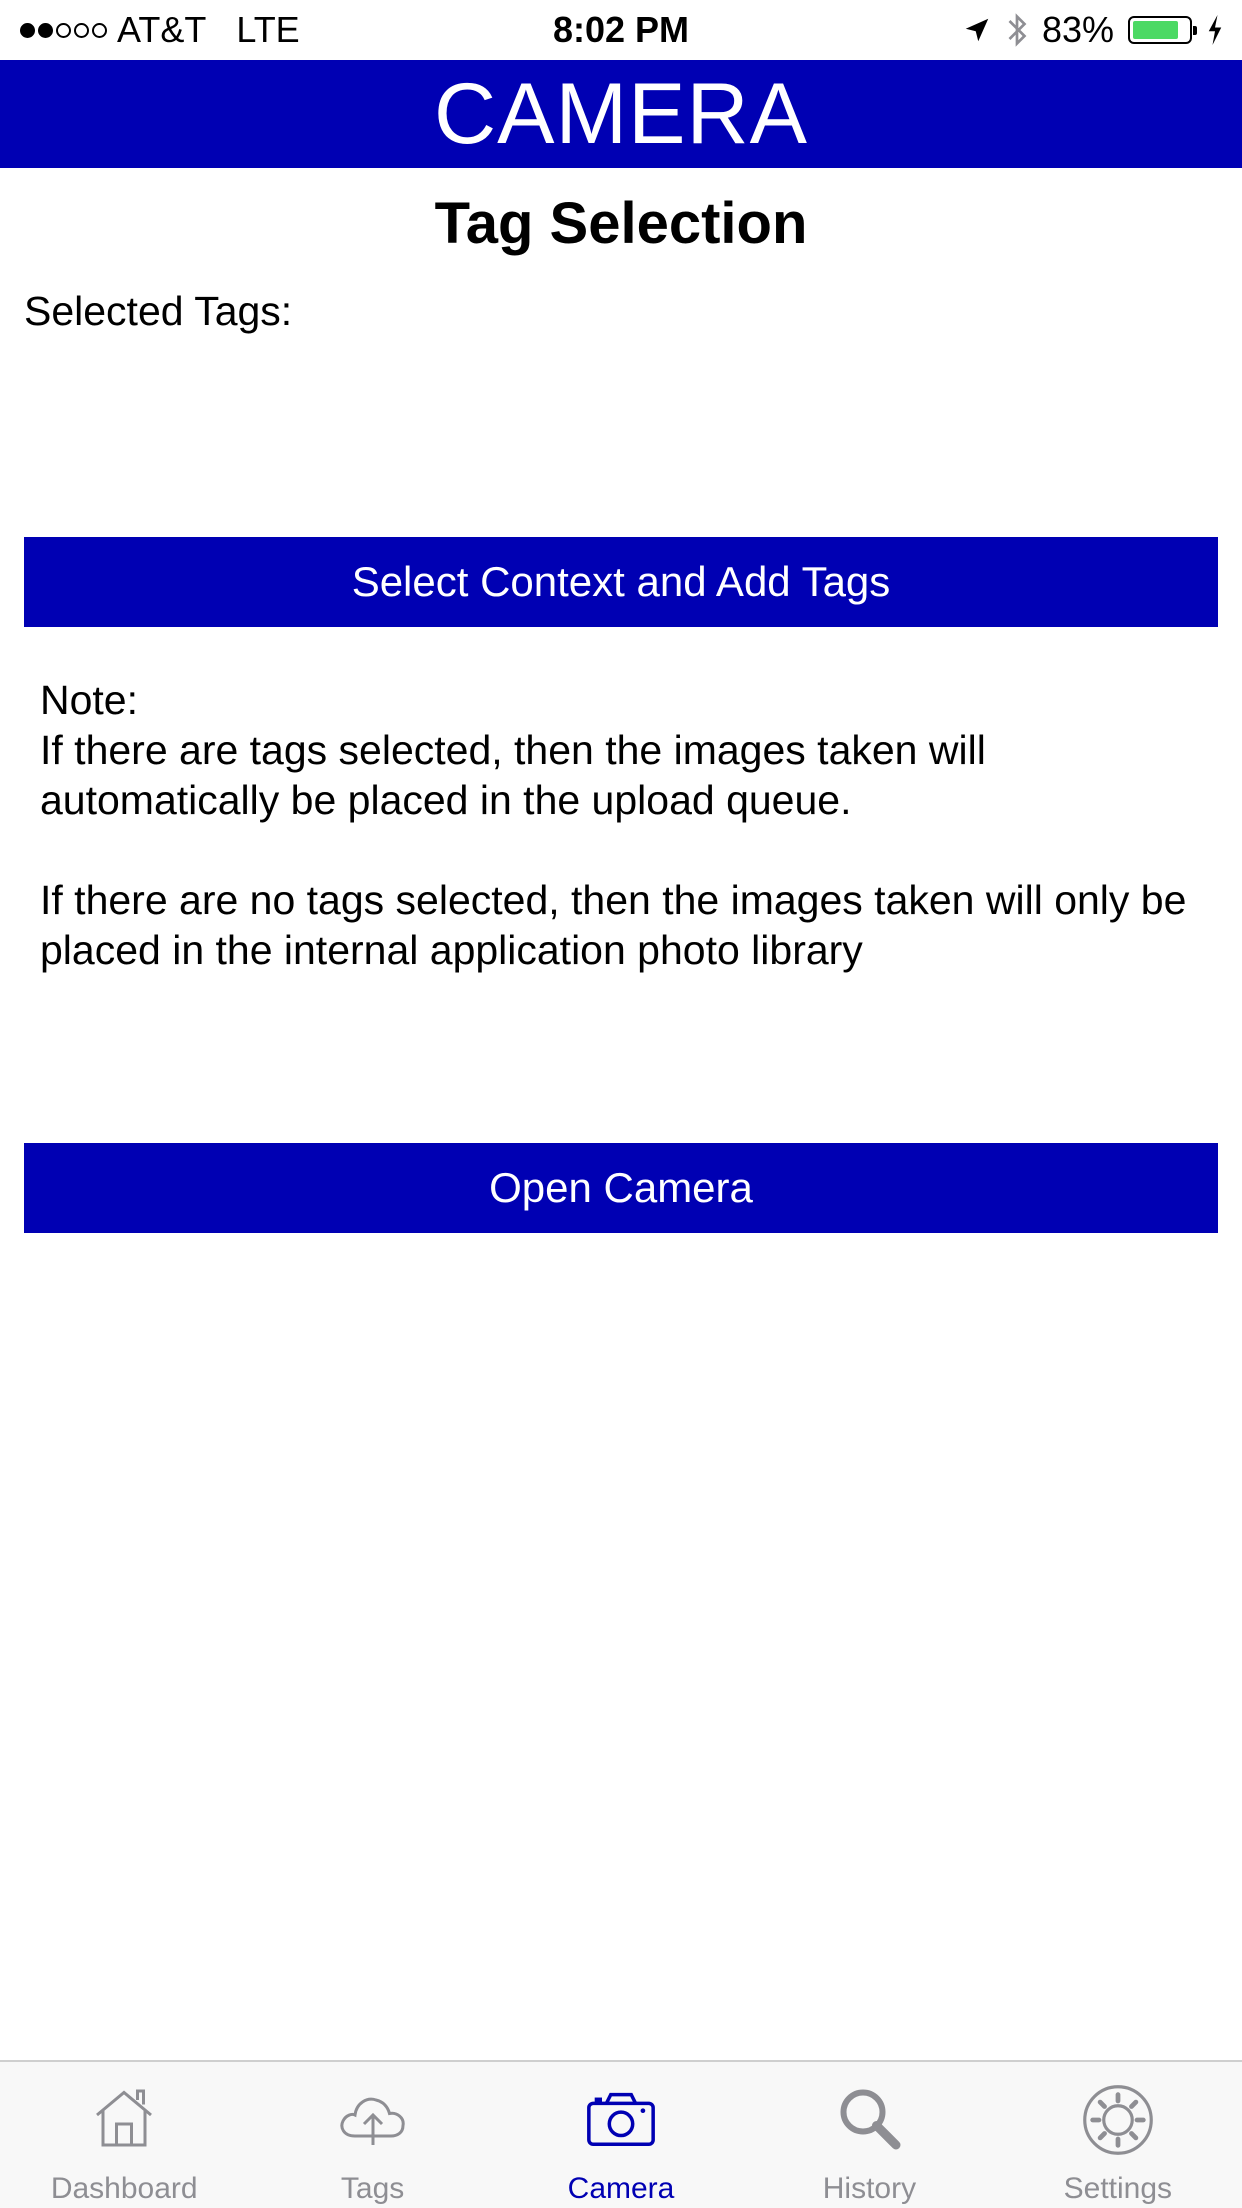 The height and width of the screenshot is (2208, 1242). I want to click on tab-camera: Camera, so click(621, 2135).